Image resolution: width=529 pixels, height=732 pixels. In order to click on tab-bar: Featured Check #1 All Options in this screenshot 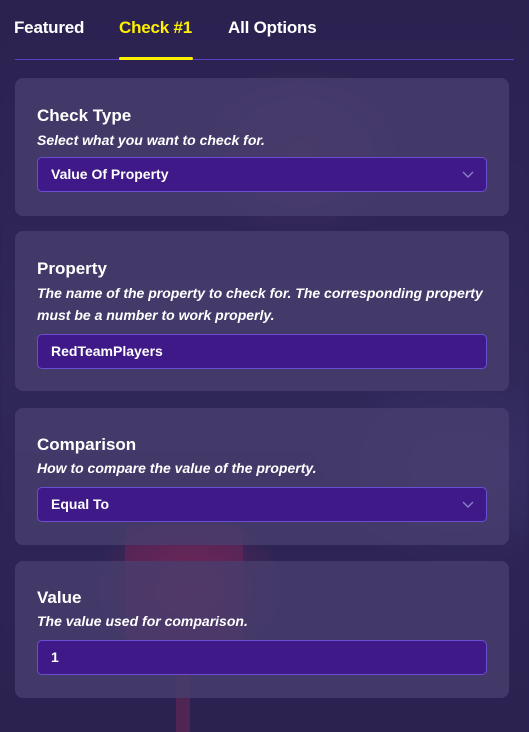, I will do `click(264, 30)`.